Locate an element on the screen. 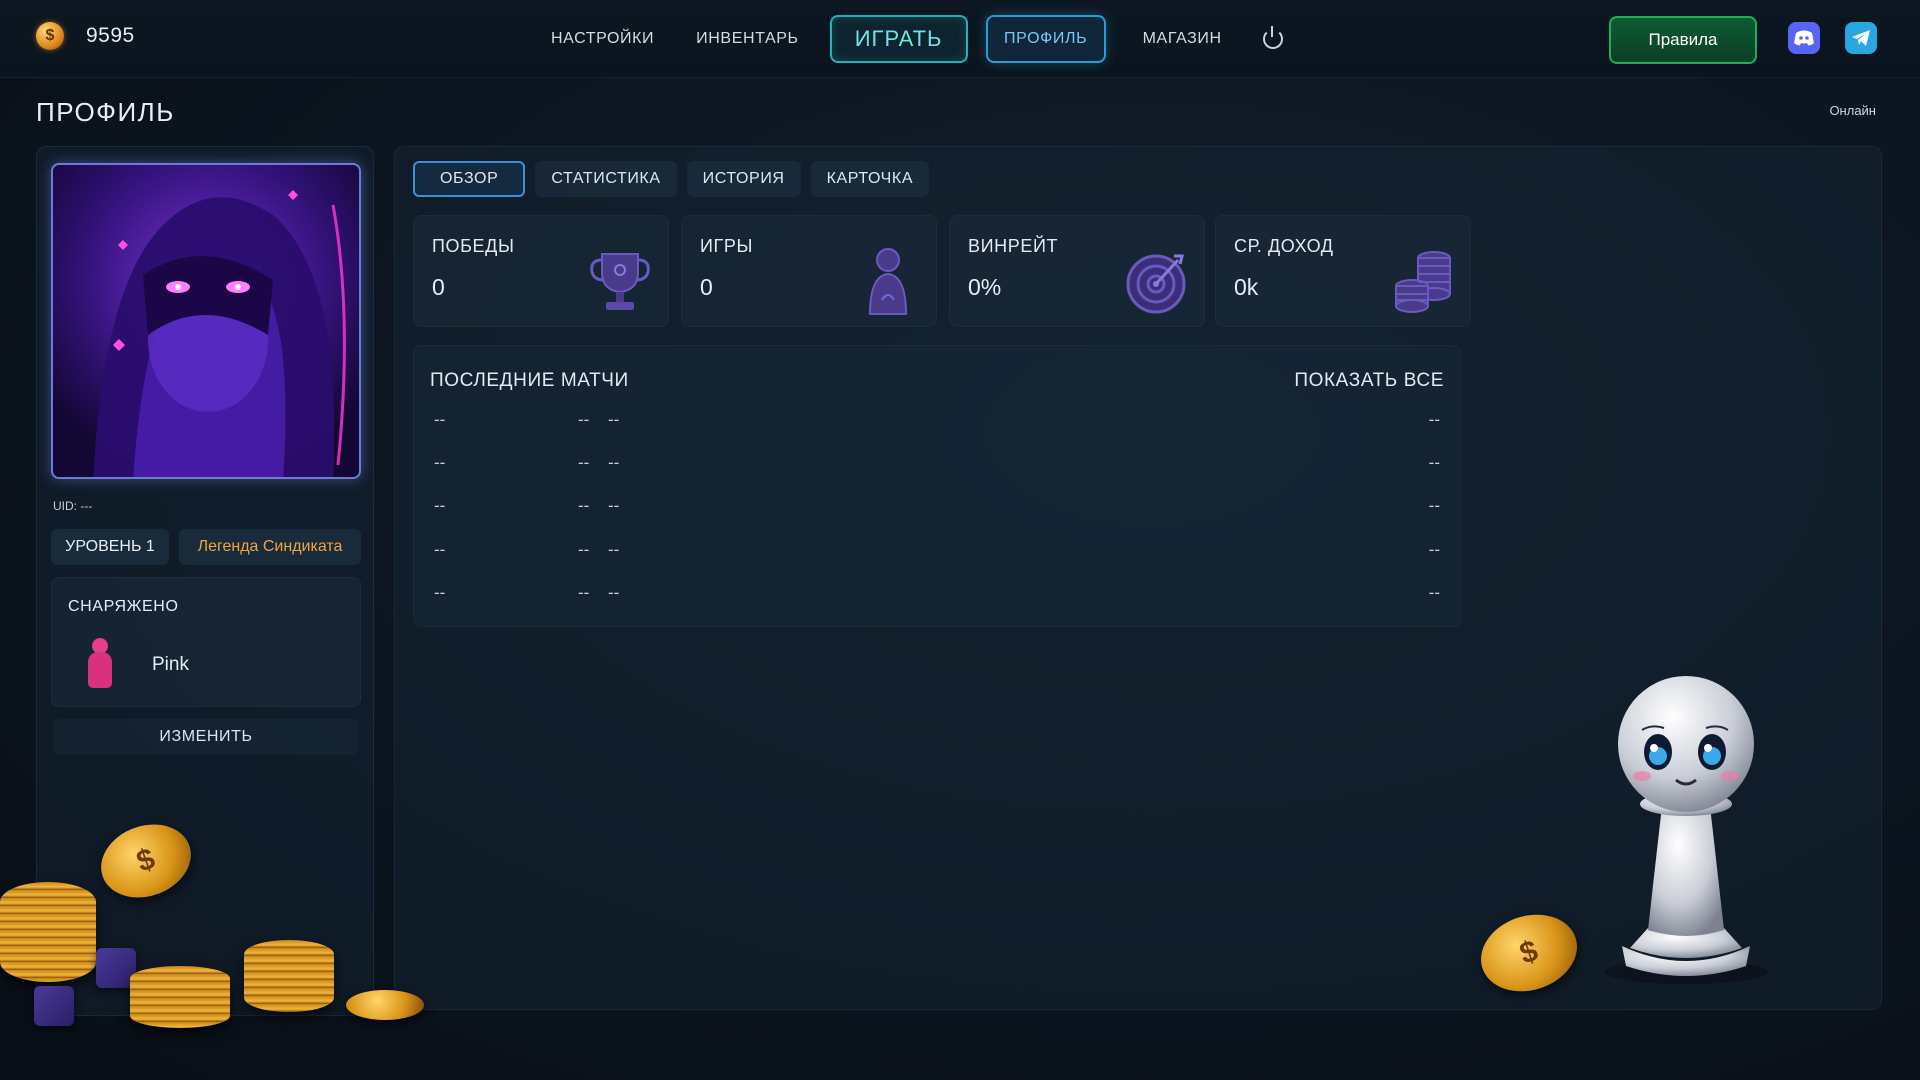  stat-card-income: СР. ДОХОД 0k is located at coordinates (1343, 271).